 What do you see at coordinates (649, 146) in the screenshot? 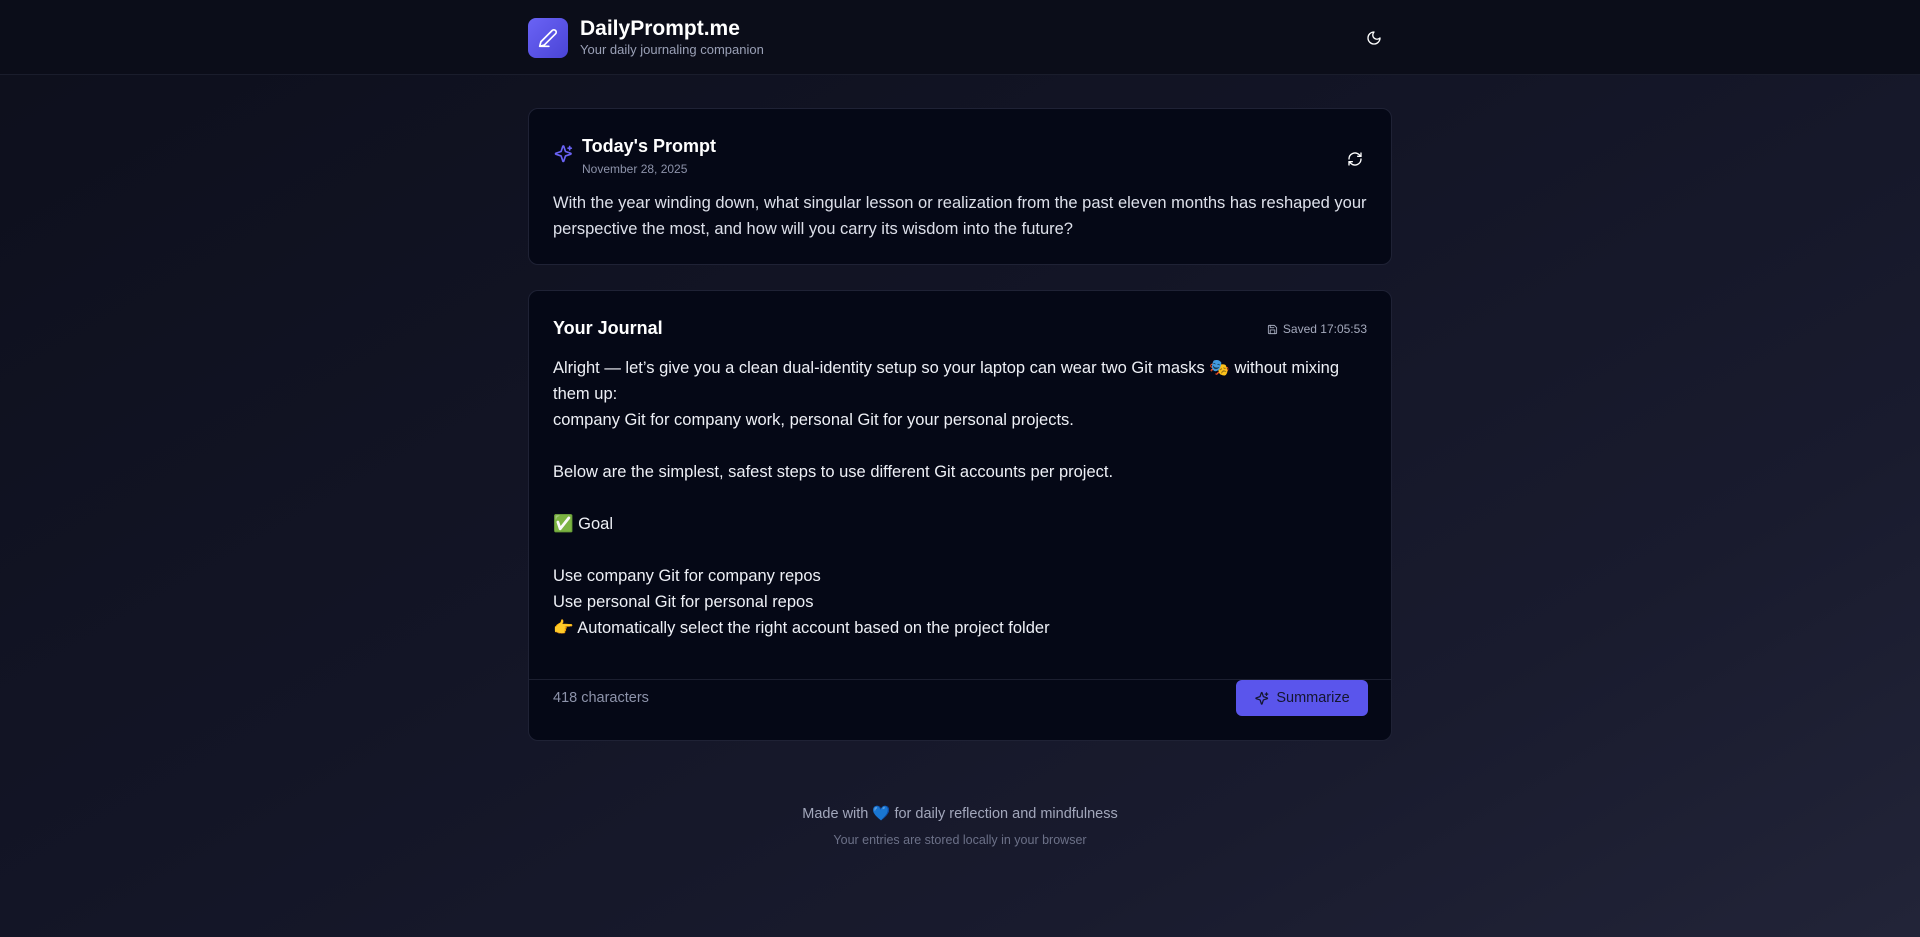
I see `prompt-title: Today's Prompt` at bounding box center [649, 146].